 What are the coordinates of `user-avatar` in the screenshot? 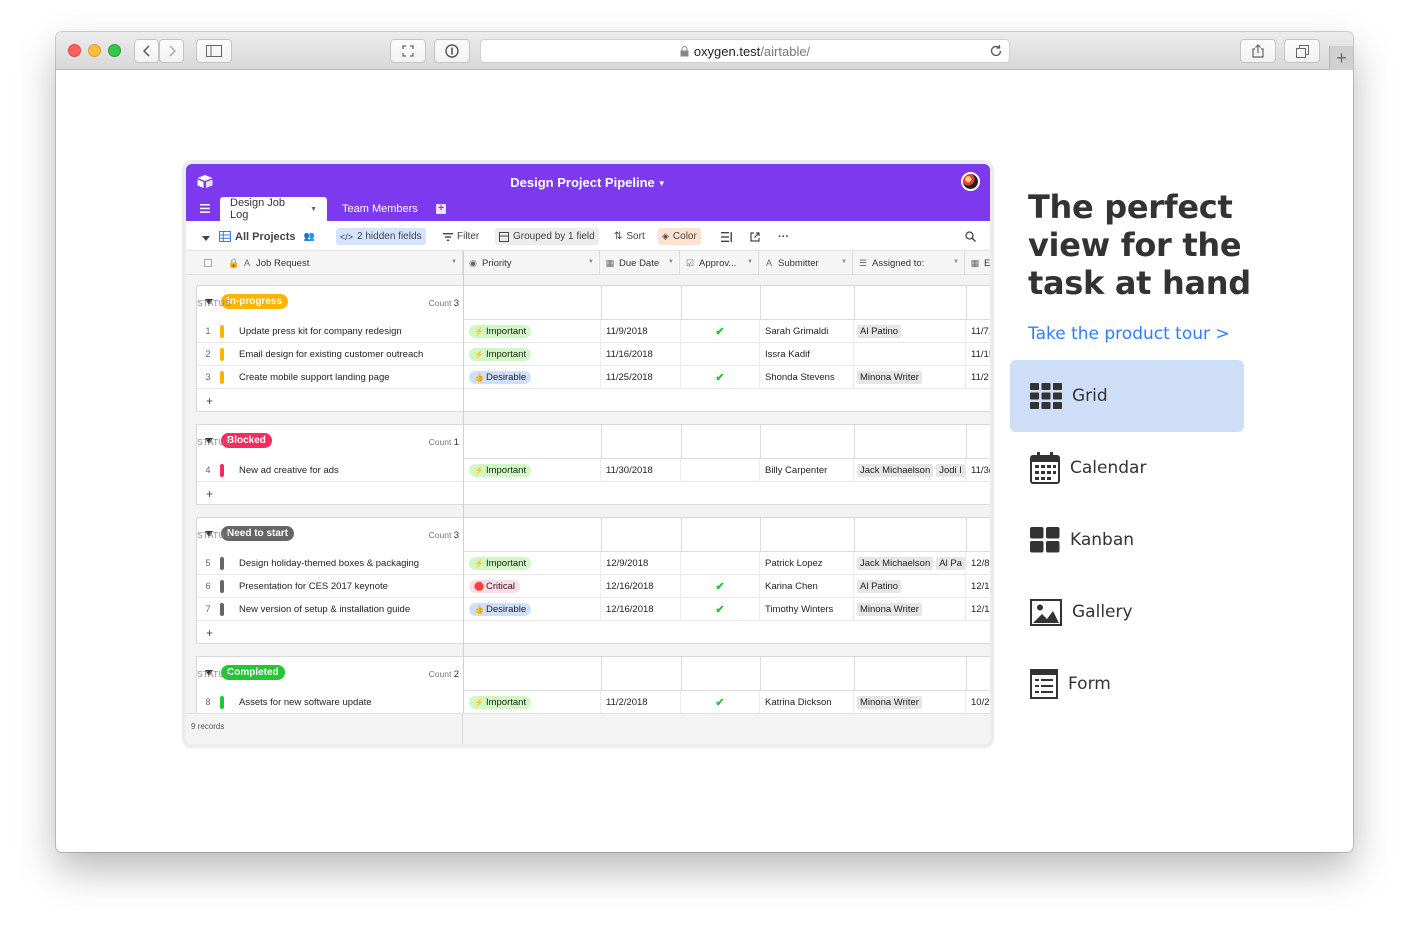 It's located at (970, 181).